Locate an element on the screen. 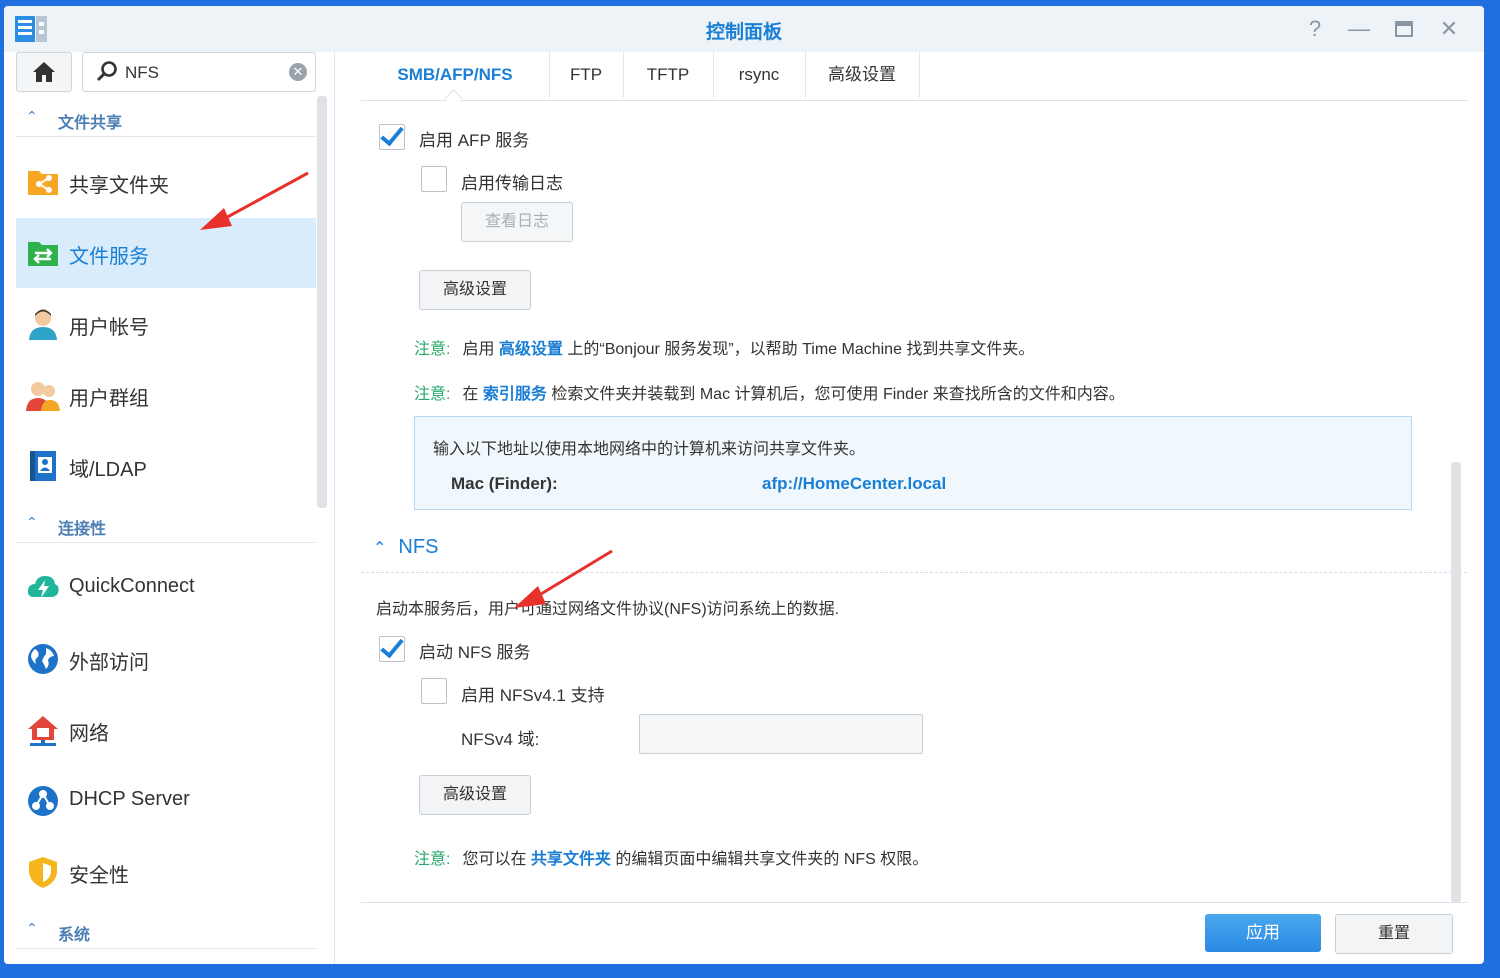 The image size is (1500, 978). indexing-service-link: 索引服务 is located at coordinates (515, 394).